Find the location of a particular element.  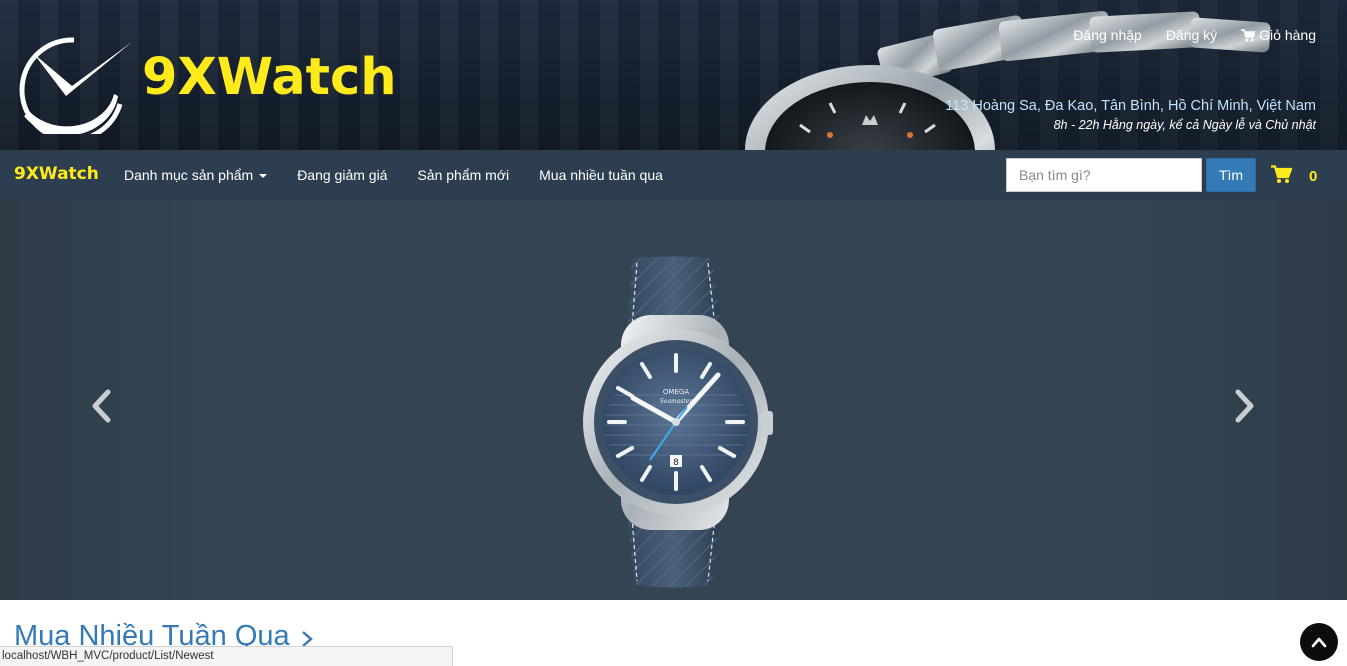

chevron-right-icon is located at coordinates (1244, 406).